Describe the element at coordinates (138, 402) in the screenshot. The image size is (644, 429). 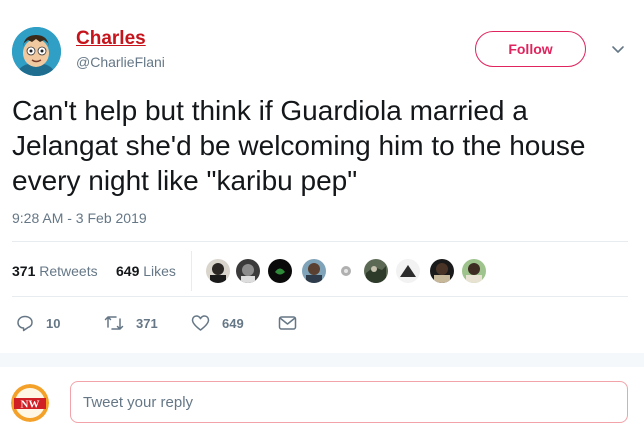
I see `reply-placeholder: Tweet your reply` at that location.